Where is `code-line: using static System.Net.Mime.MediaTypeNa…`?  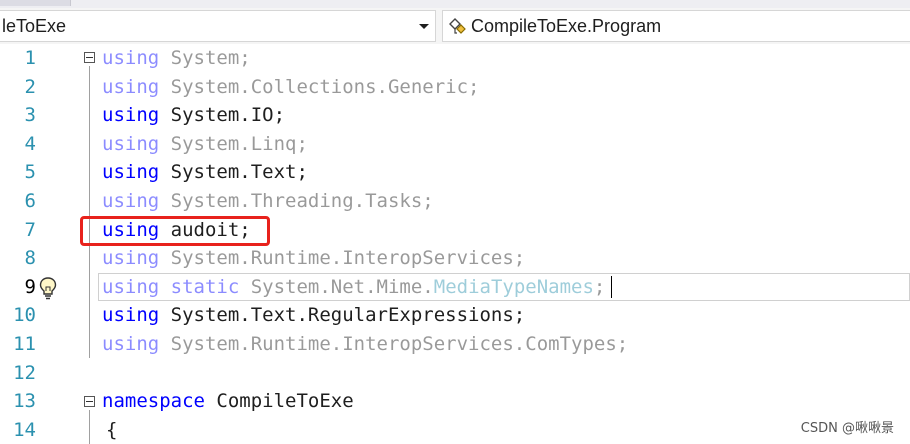 code-line: using static System.Net.Mime.MediaTypeNa… is located at coordinates (354, 286).